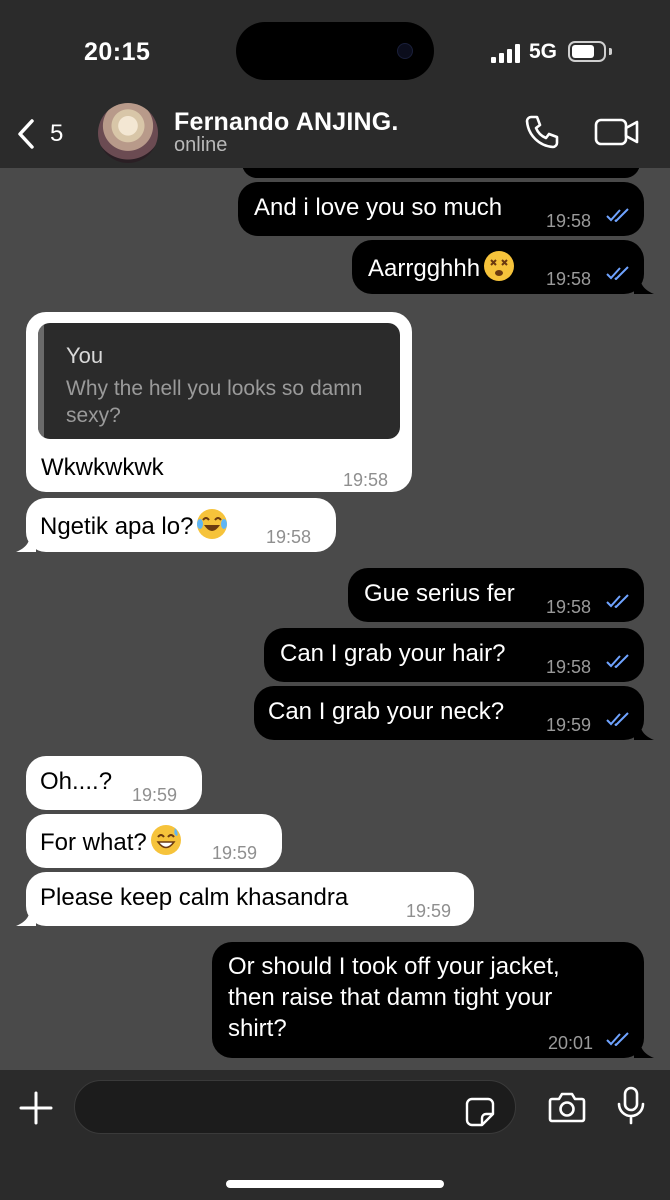  I want to click on camera-icon, so click(567, 1107).